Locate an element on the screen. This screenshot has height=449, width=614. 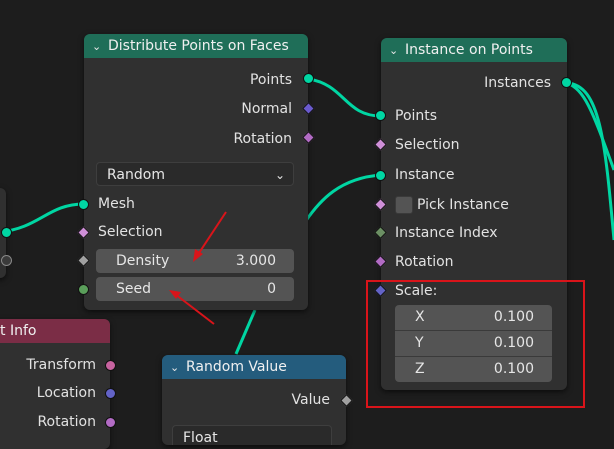
output-transform-label: Transform is located at coordinates (61, 365).